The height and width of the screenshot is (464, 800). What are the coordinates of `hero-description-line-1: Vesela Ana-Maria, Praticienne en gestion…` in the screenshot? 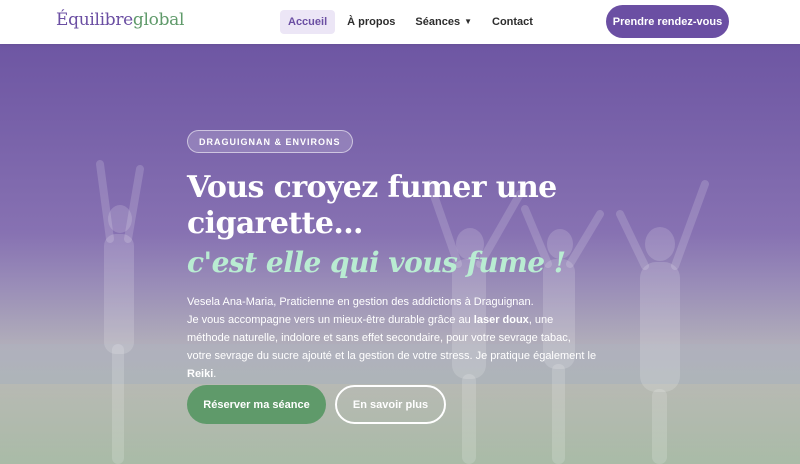 It's located at (360, 302).